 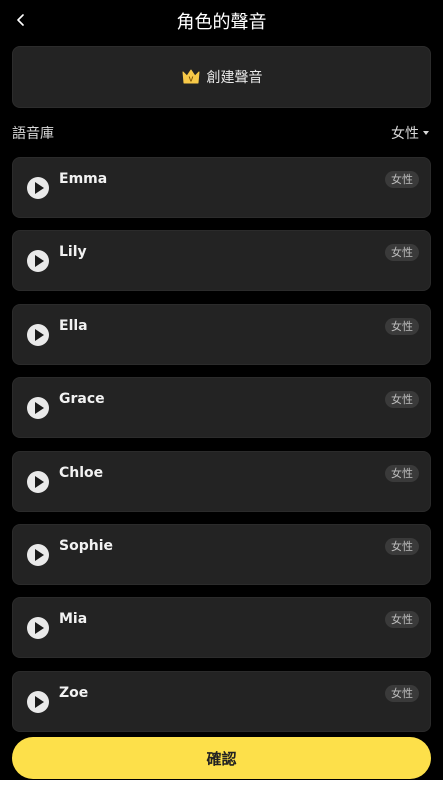 What do you see at coordinates (33, 134) in the screenshot?
I see `library-label: 語音庫` at bounding box center [33, 134].